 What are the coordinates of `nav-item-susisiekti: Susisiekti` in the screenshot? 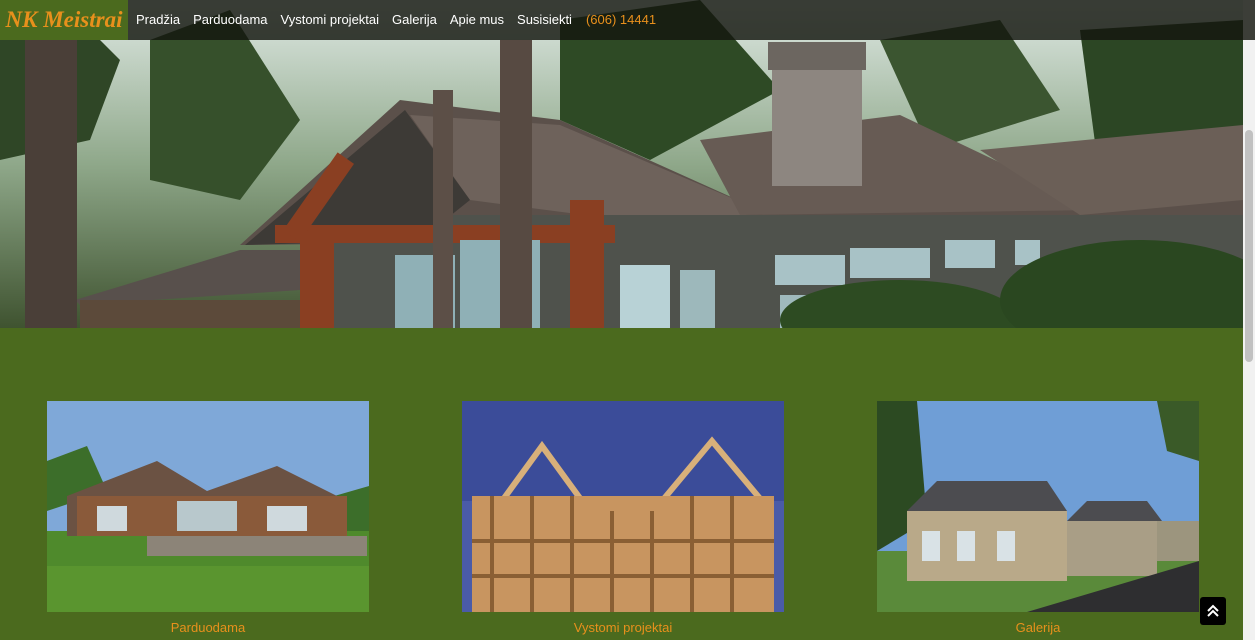 It's located at (544, 20).